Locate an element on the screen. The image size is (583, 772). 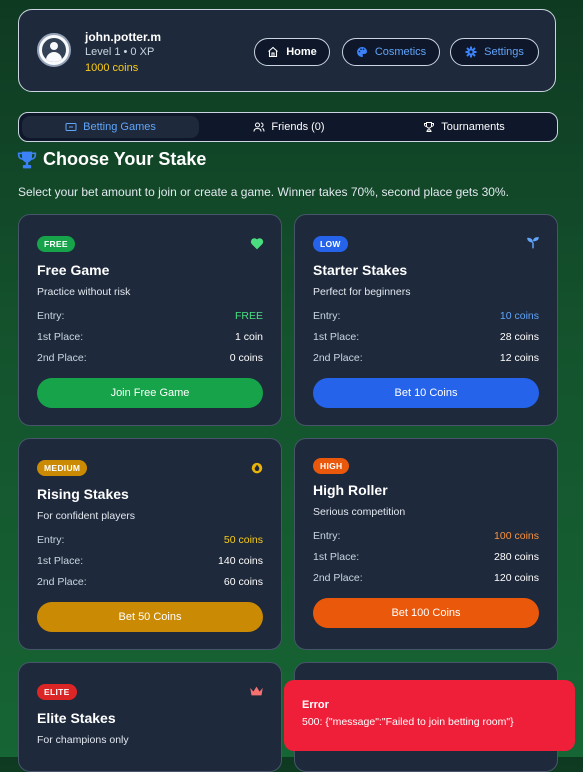
user-level: Level 1 • 0 XP is located at coordinates (120, 52).